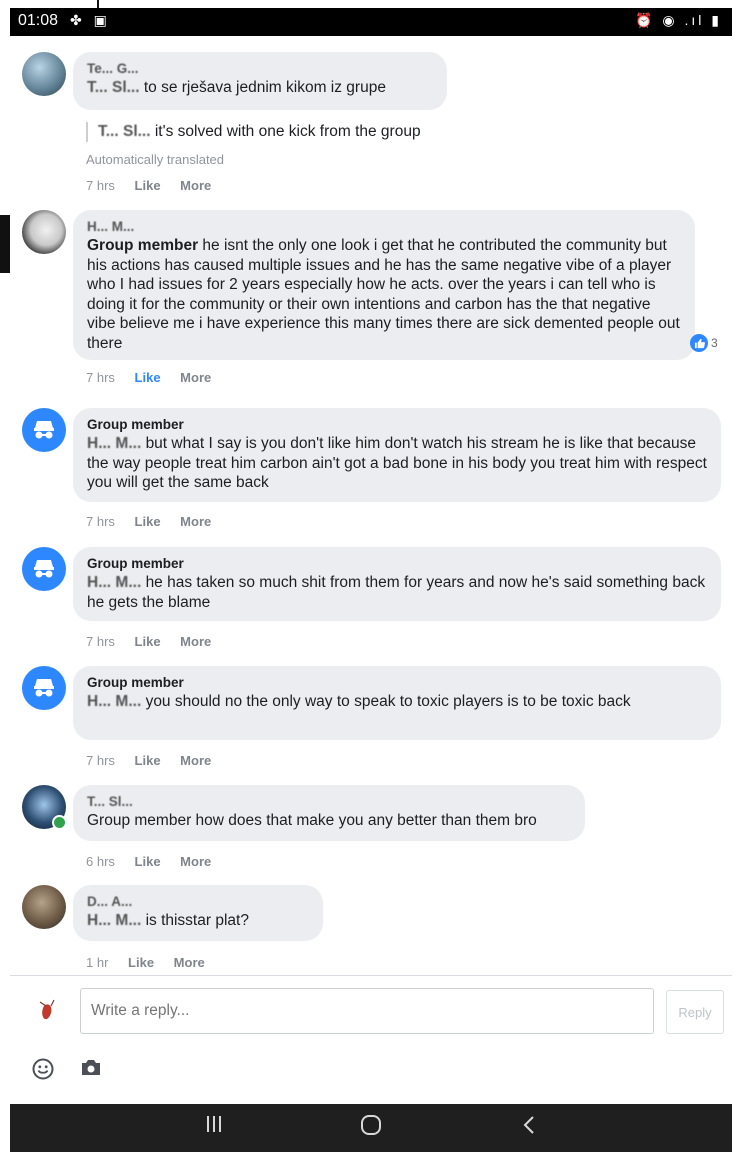 The width and height of the screenshot is (736, 1153). I want to click on comment-bubble: D... A... H... M... is thisstar plat?, so click(198, 913).